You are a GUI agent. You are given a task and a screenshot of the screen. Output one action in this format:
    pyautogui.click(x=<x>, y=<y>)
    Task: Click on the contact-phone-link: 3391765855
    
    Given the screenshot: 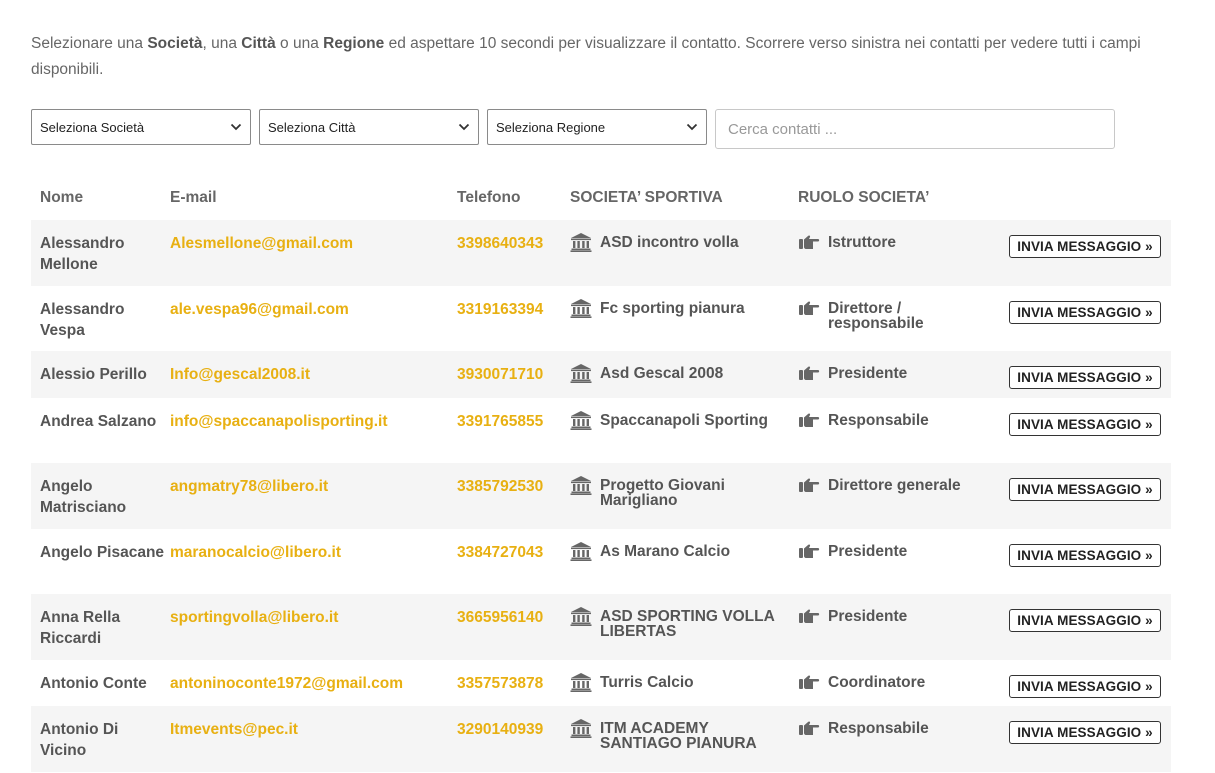 What is the action you would take?
    pyautogui.click(x=500, y=421)
    